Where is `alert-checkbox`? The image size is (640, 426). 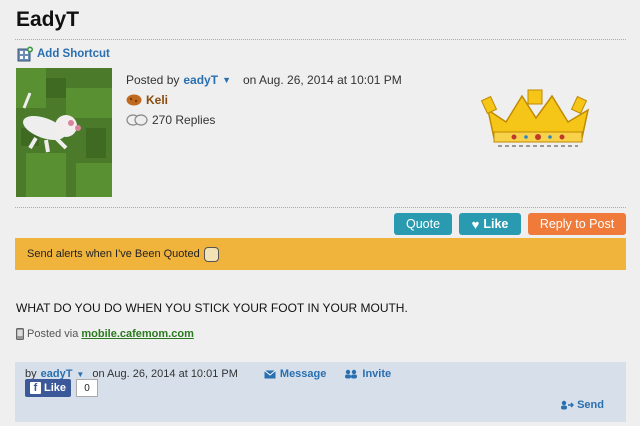 alert-checkbox is located at coordinates (211, 254).